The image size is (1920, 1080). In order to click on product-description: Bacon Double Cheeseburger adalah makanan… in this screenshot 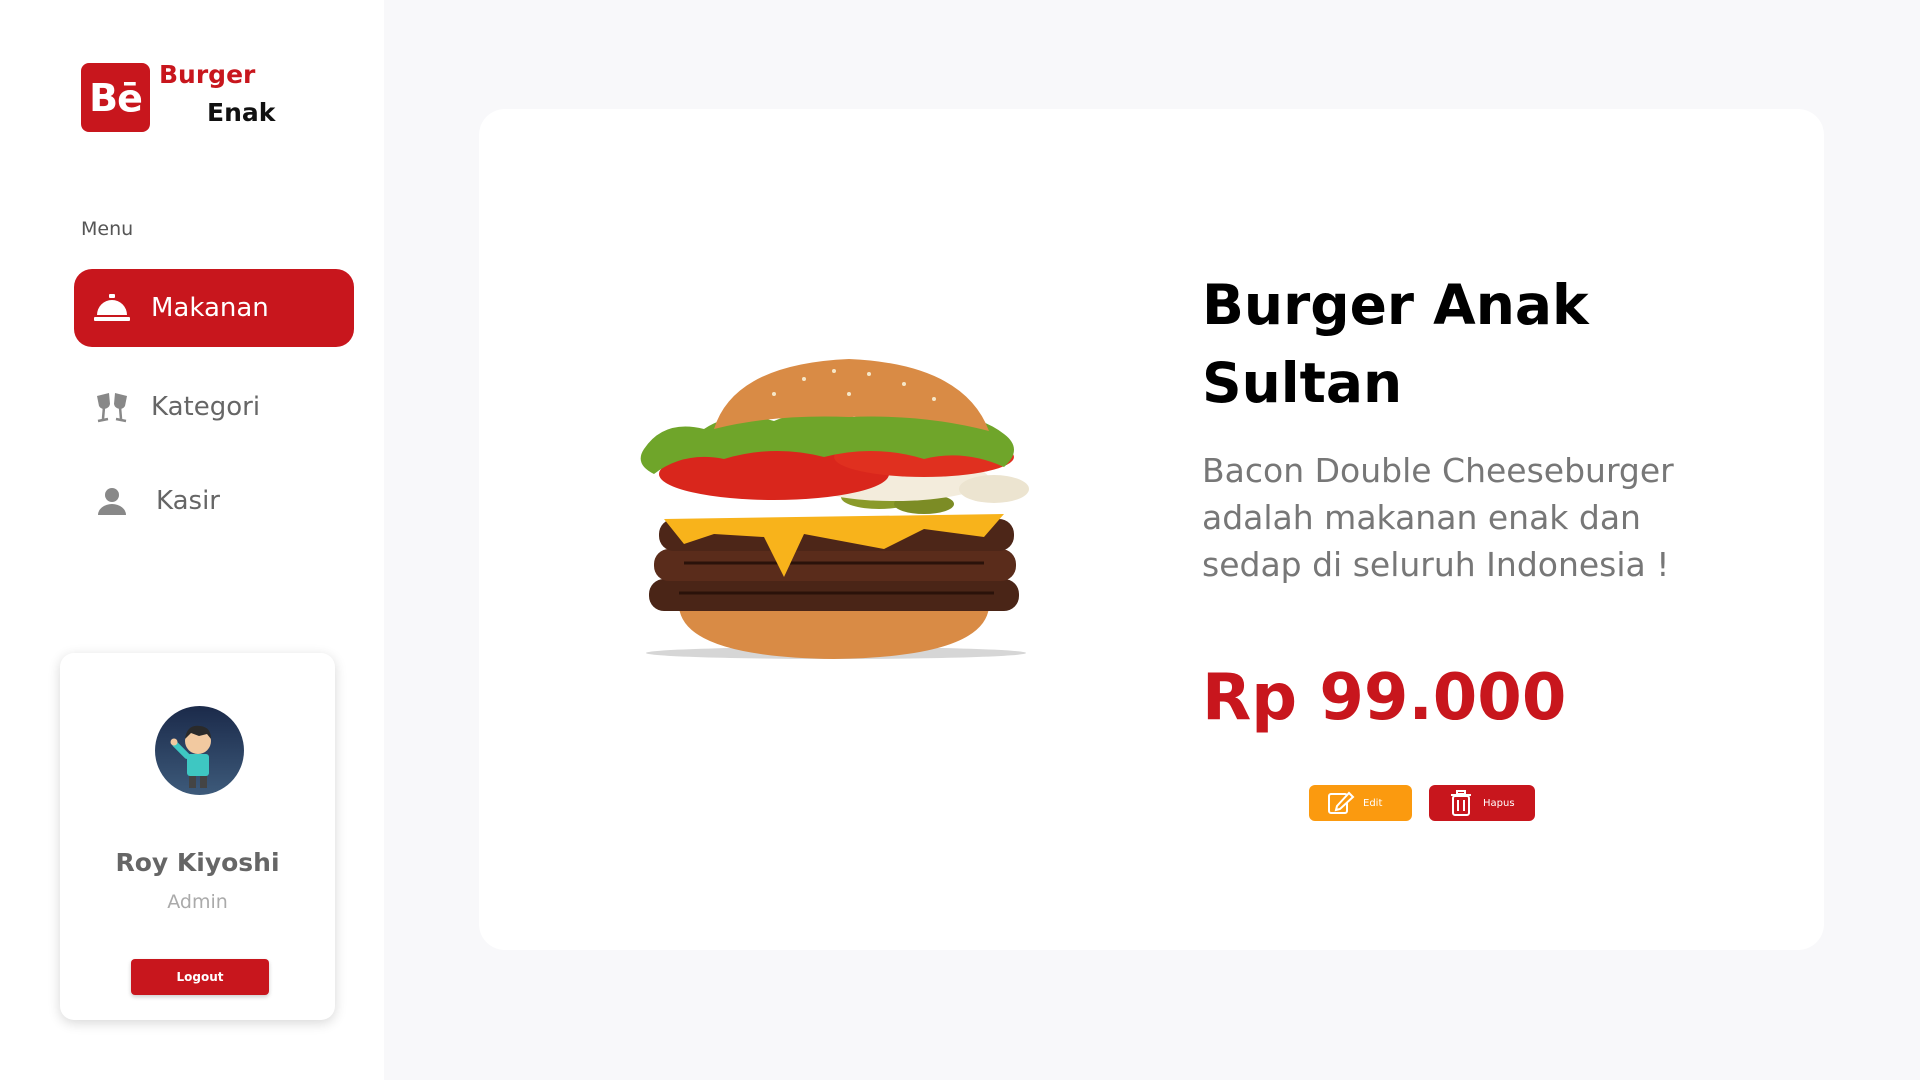, I will do `click(1438, 517)`.